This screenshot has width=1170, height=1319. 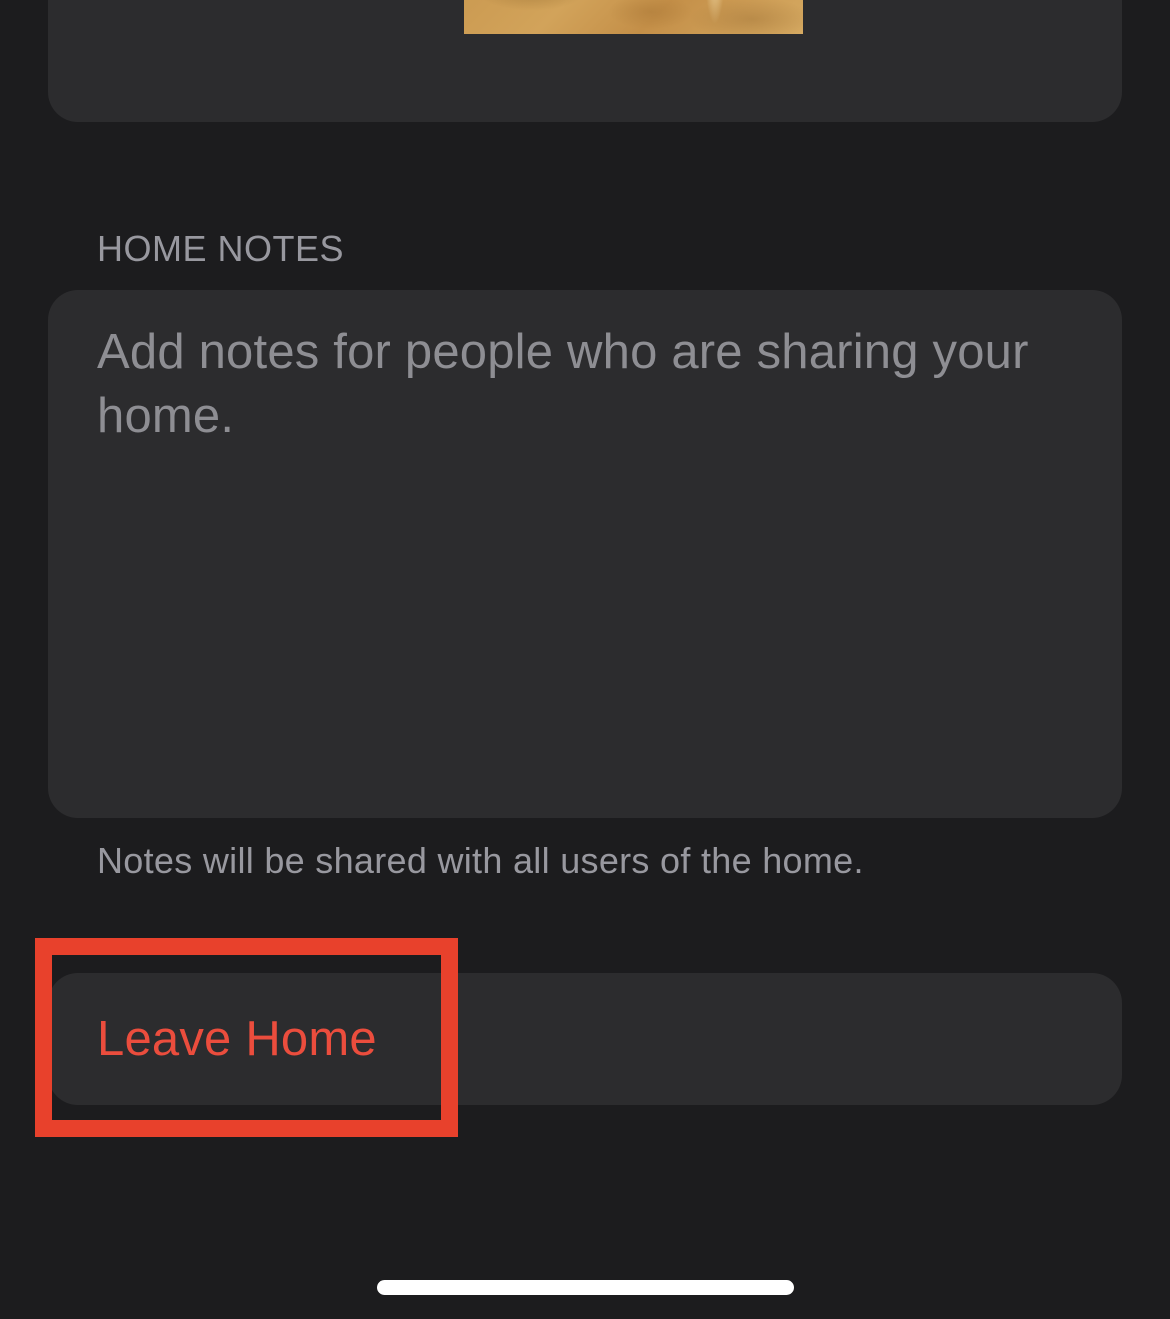 I want to click on home-indicator, so click(x=585, y=1287).